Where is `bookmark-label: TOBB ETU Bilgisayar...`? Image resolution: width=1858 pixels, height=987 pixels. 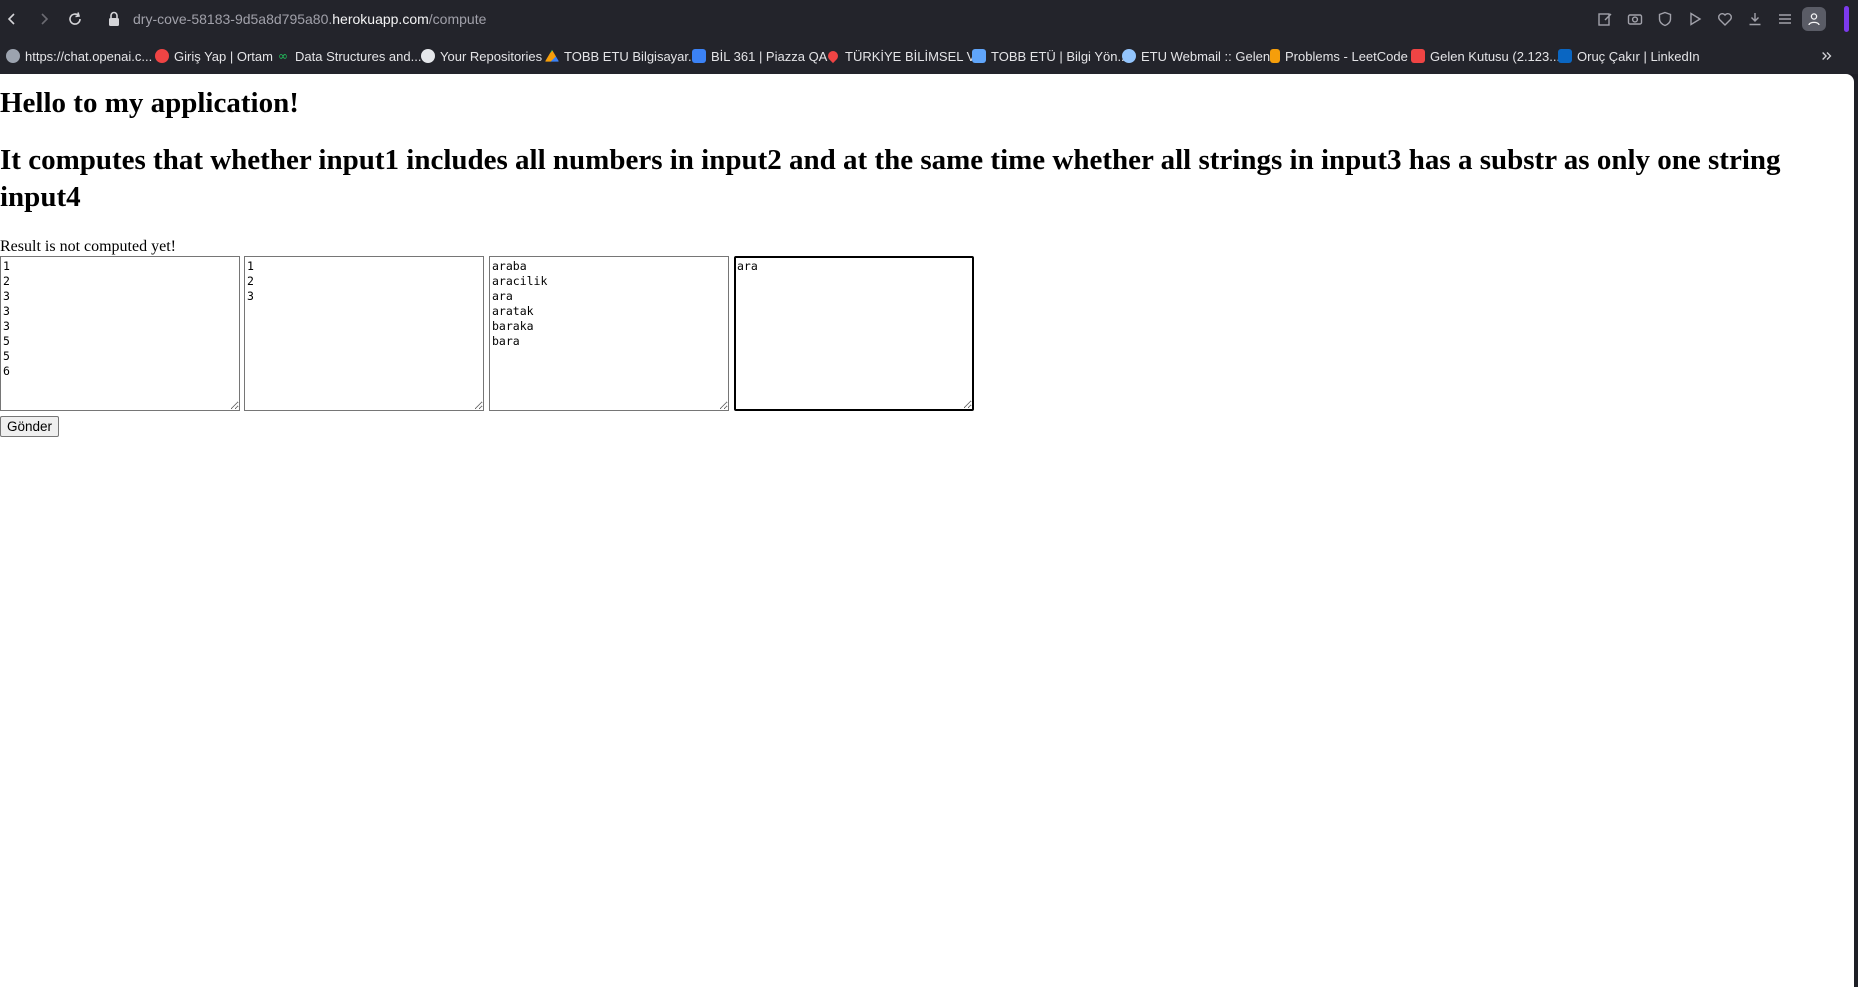
bookmark-label: TOBB ETU Bilgisayar... is located at coordinates (631, 56).